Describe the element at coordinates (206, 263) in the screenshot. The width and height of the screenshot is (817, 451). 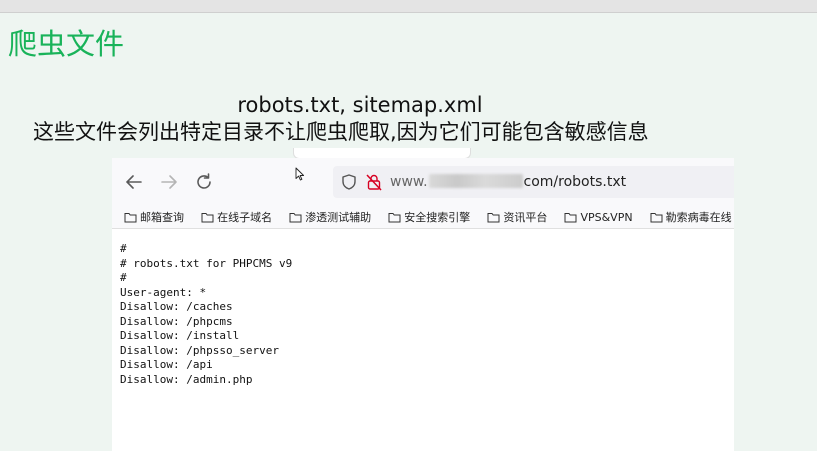
I see `robots-line: # robots.txt for PHPCMS v9` at that location.